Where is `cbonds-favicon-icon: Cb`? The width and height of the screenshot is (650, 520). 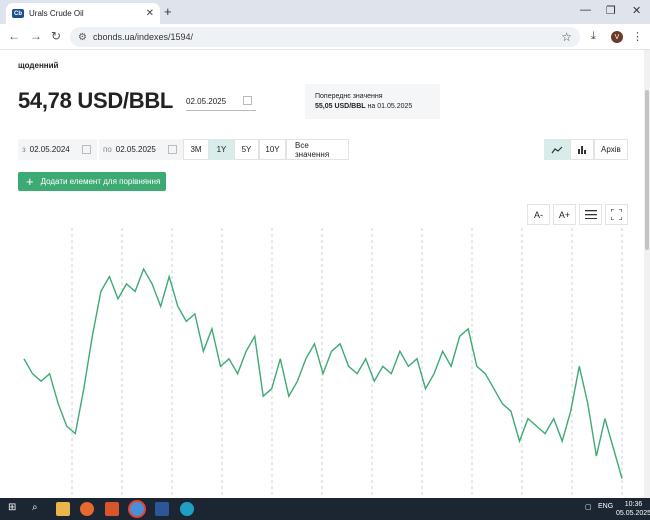 cbonds-favicon-icon: Cb is located at coordinates (18, 13).